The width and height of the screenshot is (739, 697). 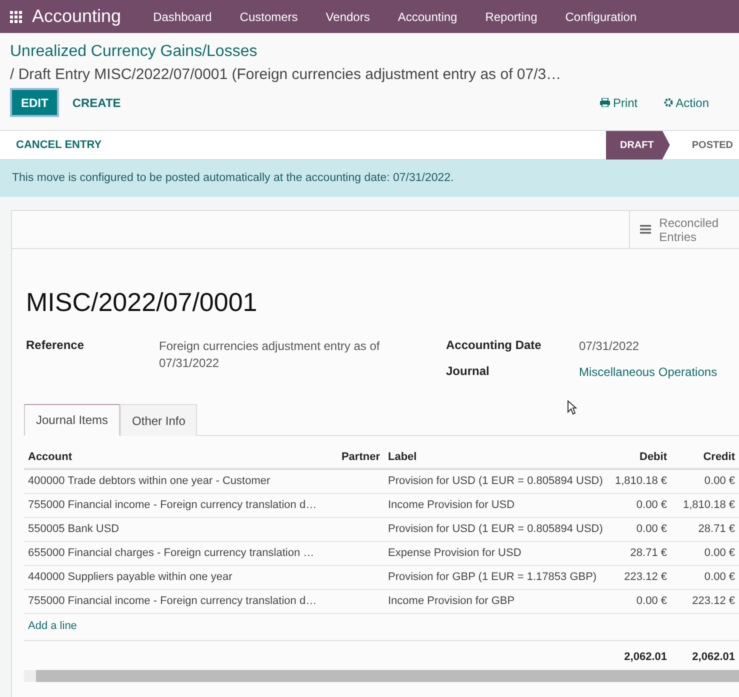 I want to click on credit-total: 2,062.01, so click(x=705, y=653).